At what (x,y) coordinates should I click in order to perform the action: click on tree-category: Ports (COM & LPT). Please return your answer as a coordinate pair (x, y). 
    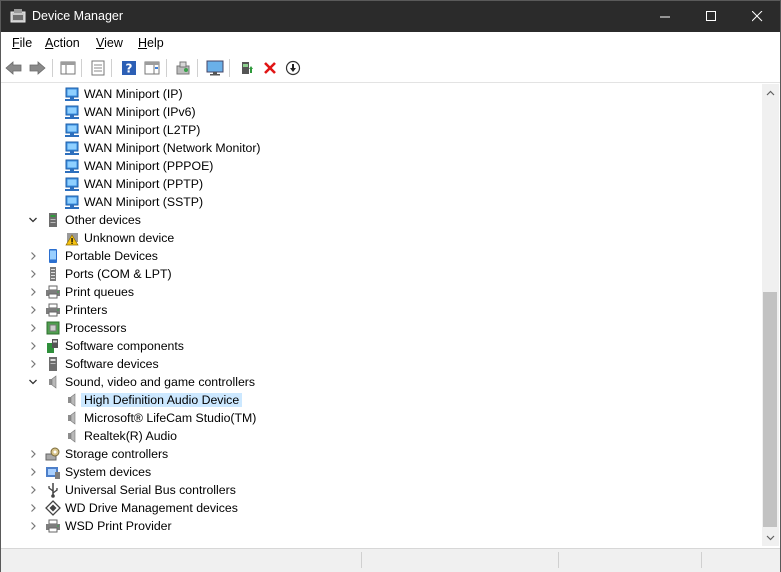
    Looking at the image, I should click on (382, 274).